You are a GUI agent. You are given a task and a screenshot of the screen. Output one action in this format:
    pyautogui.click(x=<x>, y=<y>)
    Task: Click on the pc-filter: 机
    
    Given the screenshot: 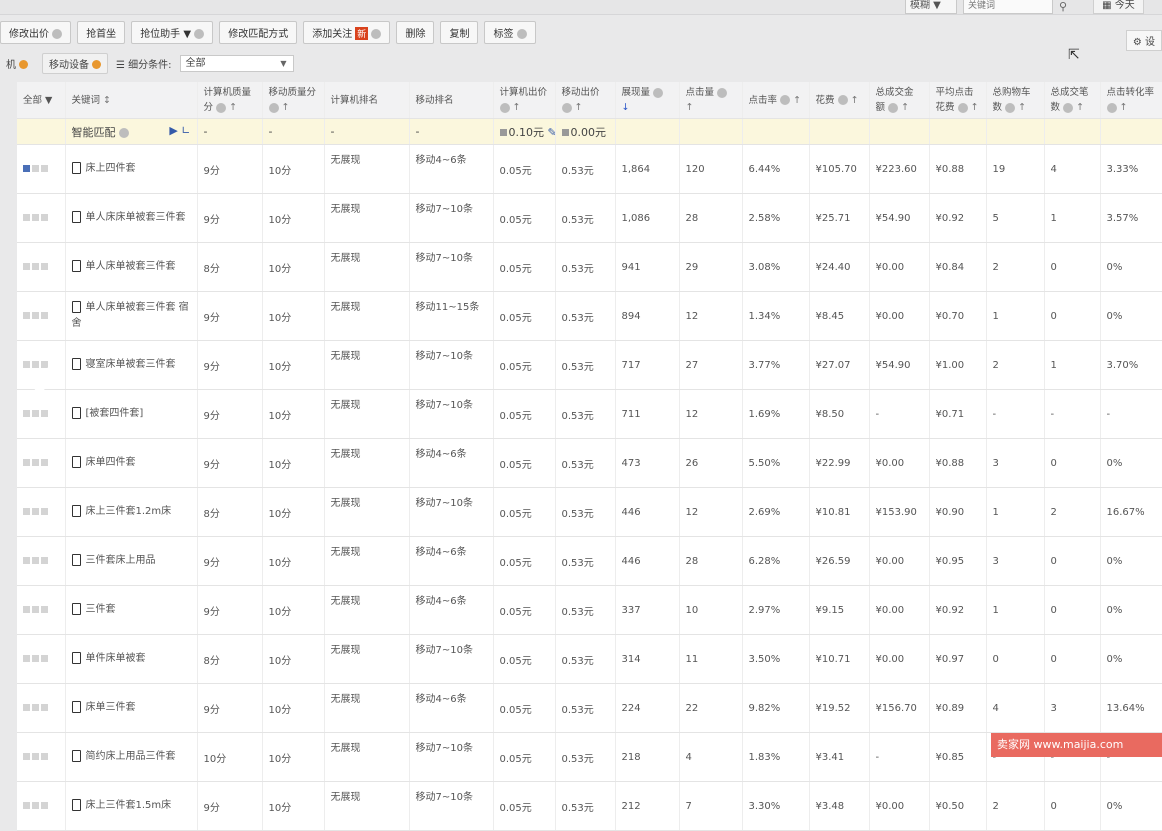 What is the action you would take?
    pyautogui.click(x=17, y=63)
    